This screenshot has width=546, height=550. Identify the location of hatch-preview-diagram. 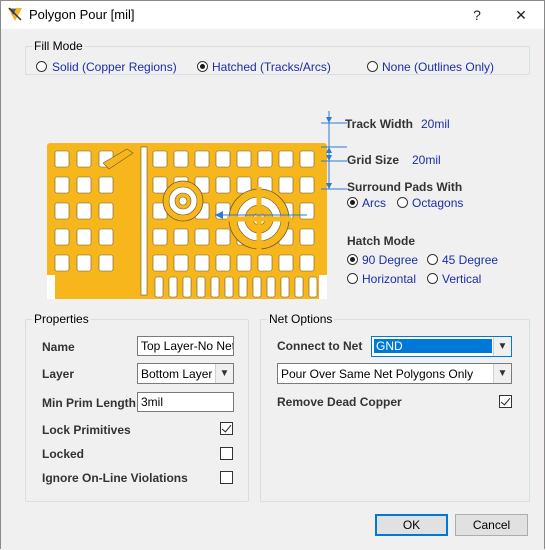
(187, 221).